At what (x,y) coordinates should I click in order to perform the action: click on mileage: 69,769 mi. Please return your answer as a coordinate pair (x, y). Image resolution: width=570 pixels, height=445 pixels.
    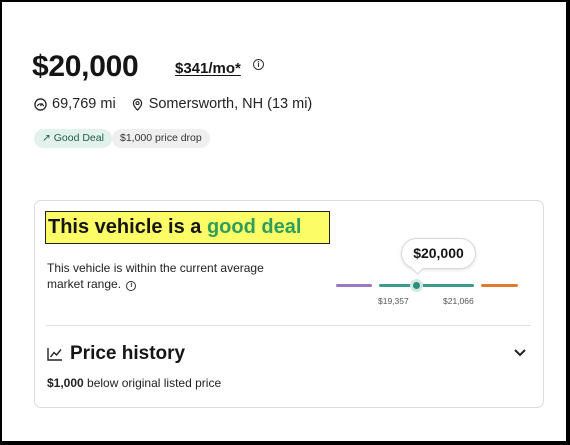
    Looking at the image, I should click on (84, 104).